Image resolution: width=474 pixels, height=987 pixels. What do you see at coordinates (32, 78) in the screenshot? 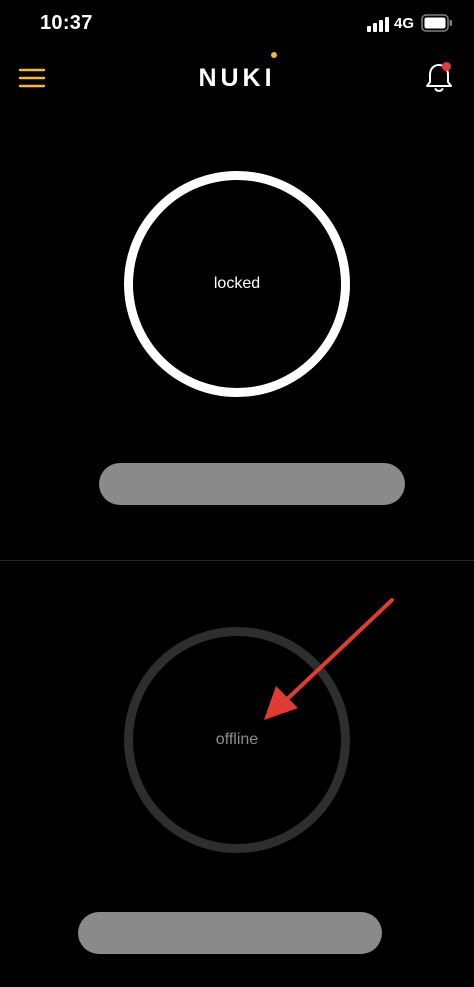
I see `hamburger-menu-icon` at bounding box center [32, 78].